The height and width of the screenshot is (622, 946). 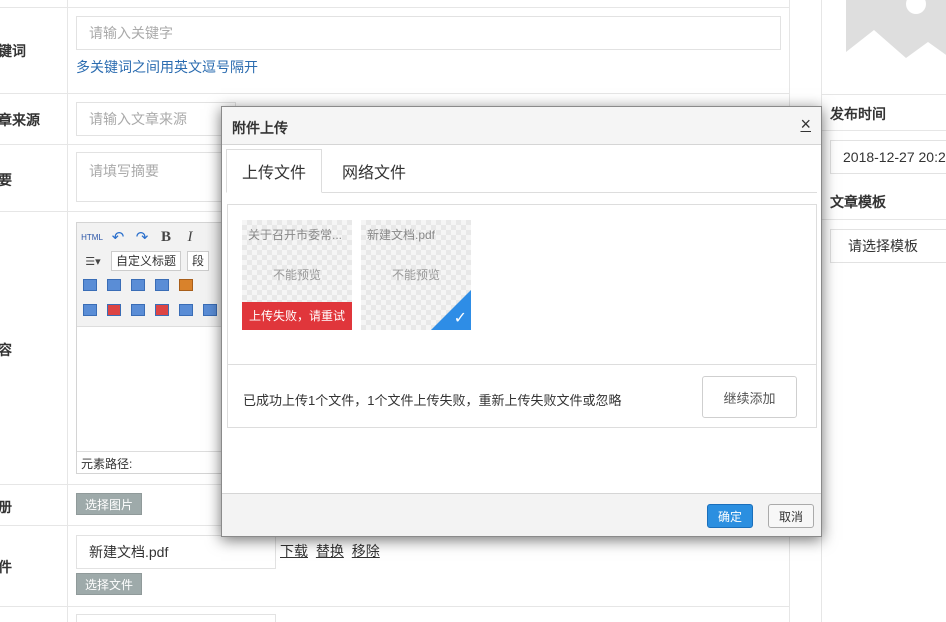 I want to click on file-card: 新建文档.pdf 不能预览 ✓, so click(x=416, y=275).